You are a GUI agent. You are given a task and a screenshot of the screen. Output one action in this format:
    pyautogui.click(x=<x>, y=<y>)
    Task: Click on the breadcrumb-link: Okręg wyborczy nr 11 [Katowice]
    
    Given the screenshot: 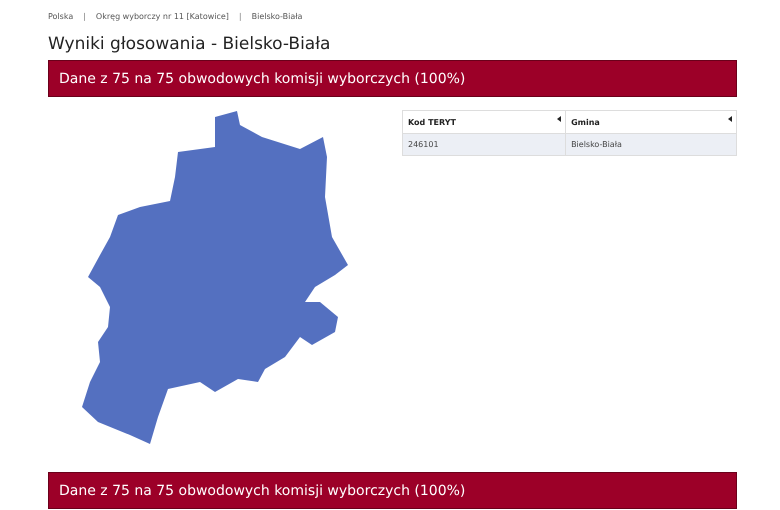 What is the action you would take?
    pyautogui.click(x=162, y=16)
    